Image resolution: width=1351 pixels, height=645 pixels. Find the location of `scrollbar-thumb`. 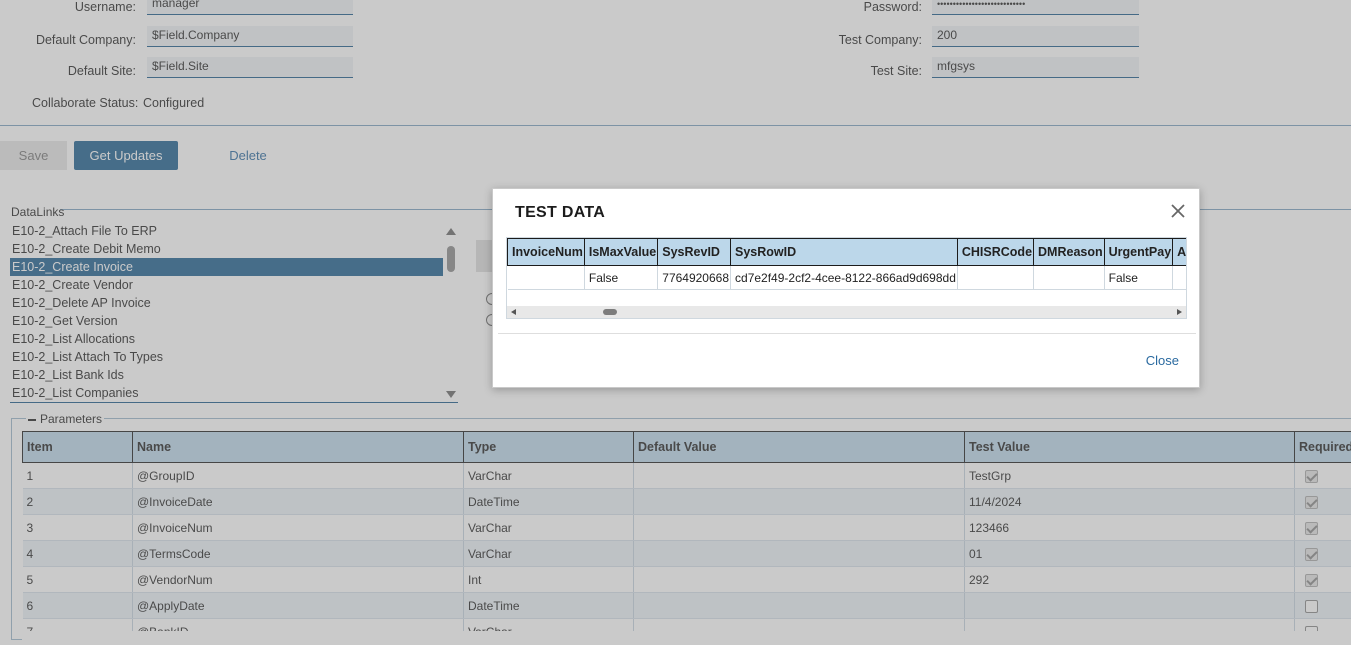

scrollbar-thumb is located at coordinates (610, 312).